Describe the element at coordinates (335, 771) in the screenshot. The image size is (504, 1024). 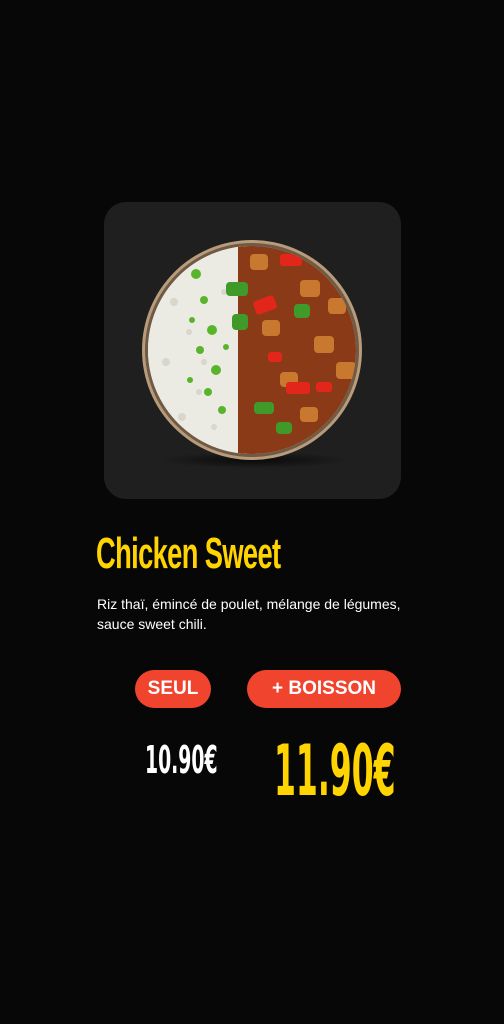
I see `price-with-drink: 11.90€` at that location.